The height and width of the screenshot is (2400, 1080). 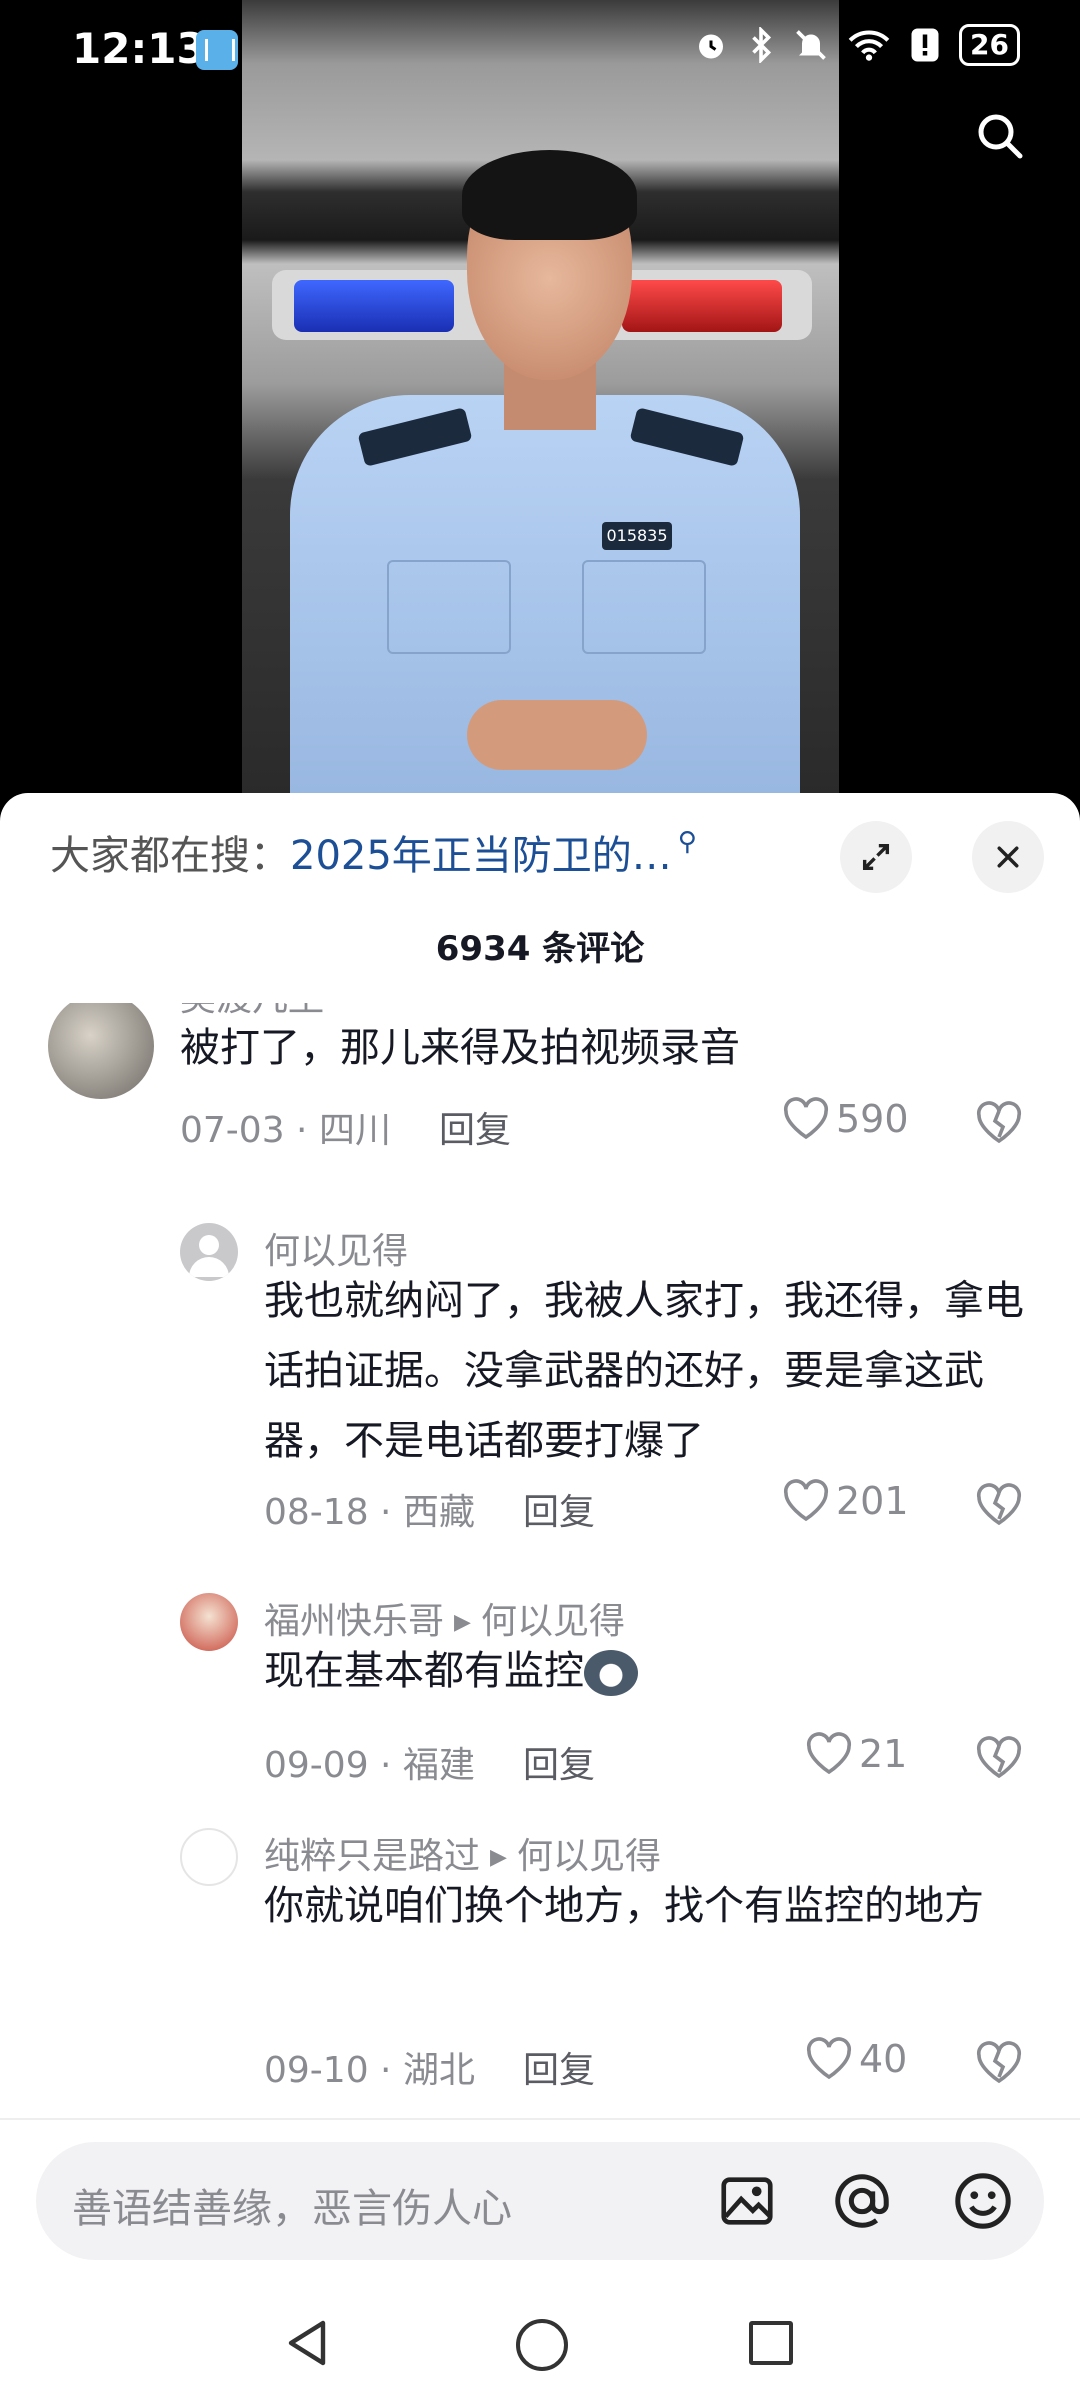 I want to click on pocket-right, so click(x=644, y=607).